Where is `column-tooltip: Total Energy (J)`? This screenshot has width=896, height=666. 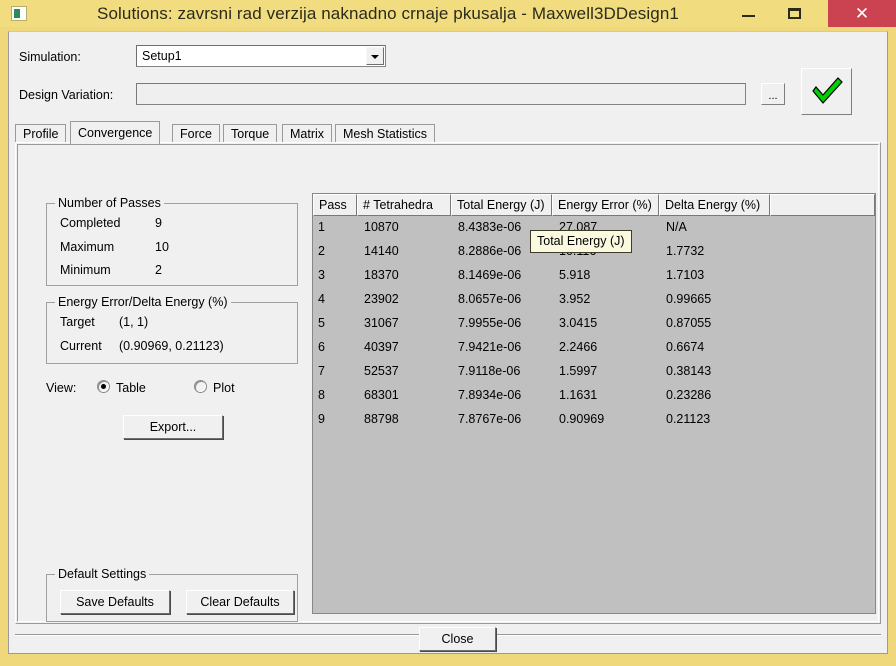
column-tooltip: Total Energy (J) is located at coordinates (581, 241).